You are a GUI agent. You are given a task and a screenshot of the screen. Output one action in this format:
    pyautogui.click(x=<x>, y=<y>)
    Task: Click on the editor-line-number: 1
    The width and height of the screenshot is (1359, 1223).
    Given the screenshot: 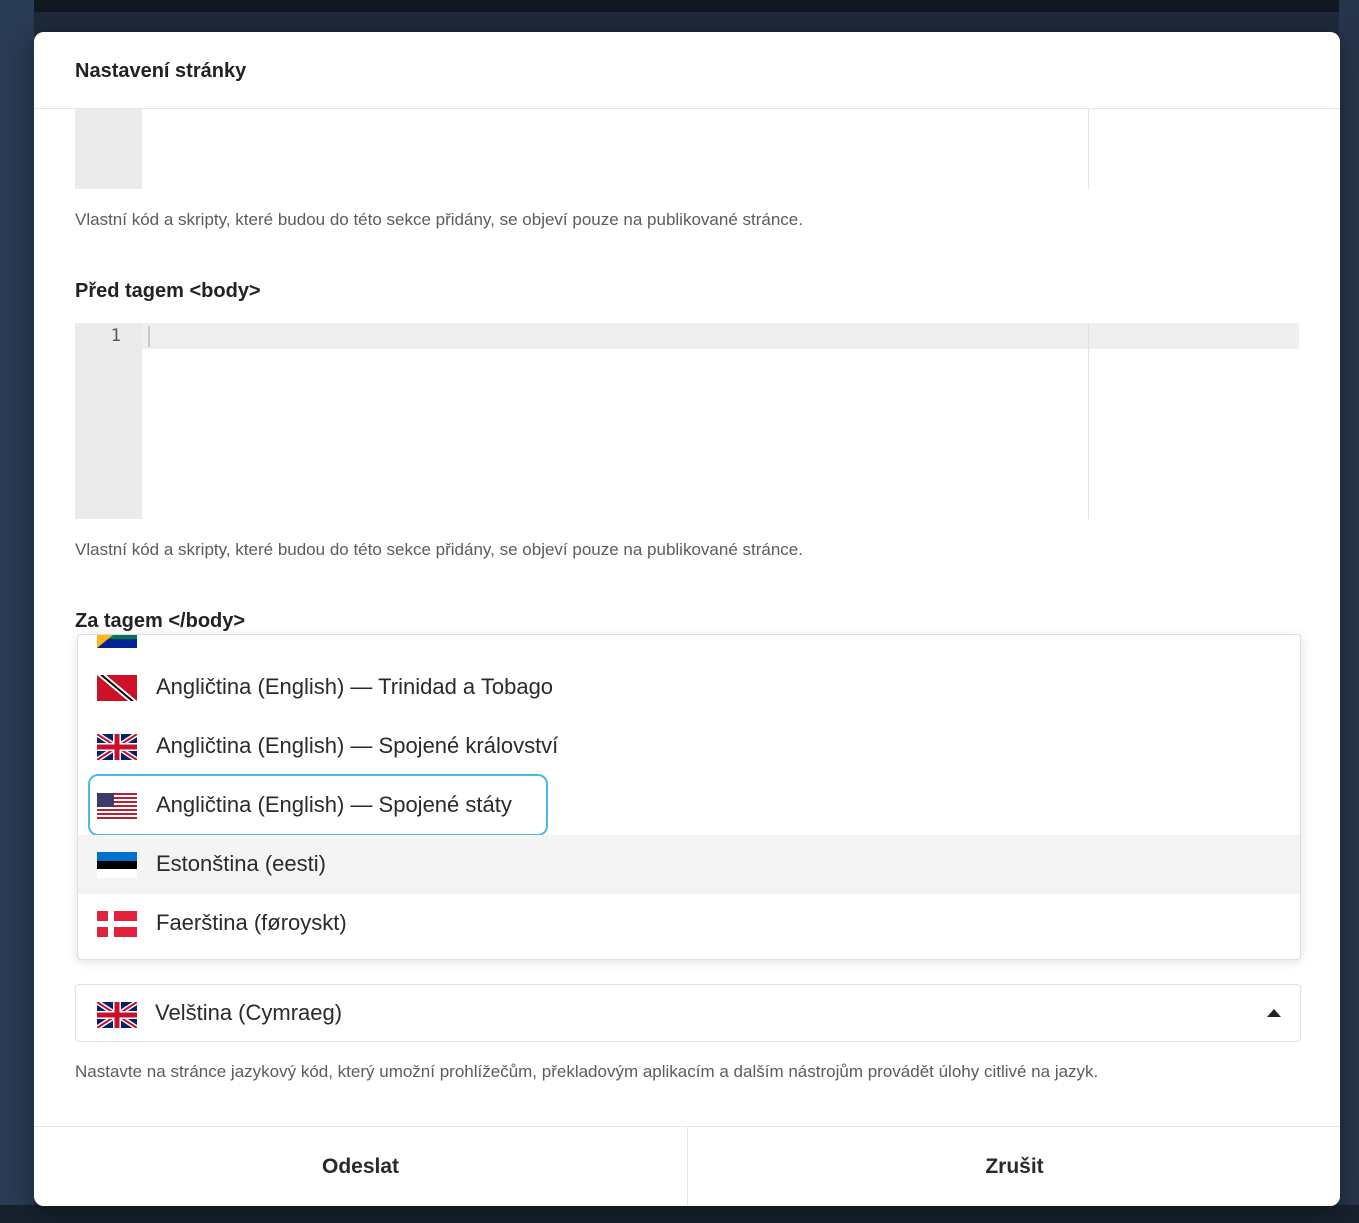 What is the action you would take?
    pyautogui.click(x=115, y=336)
    